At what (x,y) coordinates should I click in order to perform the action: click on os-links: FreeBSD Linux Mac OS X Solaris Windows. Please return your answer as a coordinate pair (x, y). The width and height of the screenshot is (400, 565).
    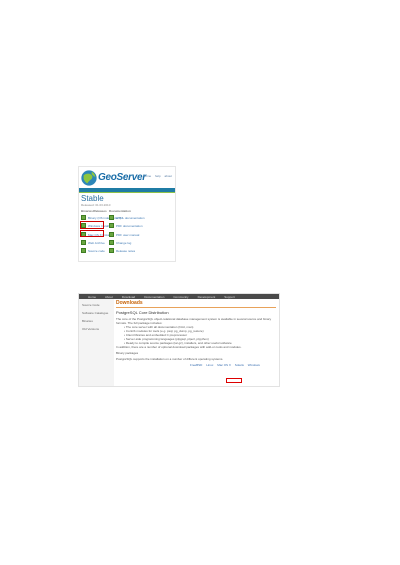
    Looking at the image, I should click on (196, 365).